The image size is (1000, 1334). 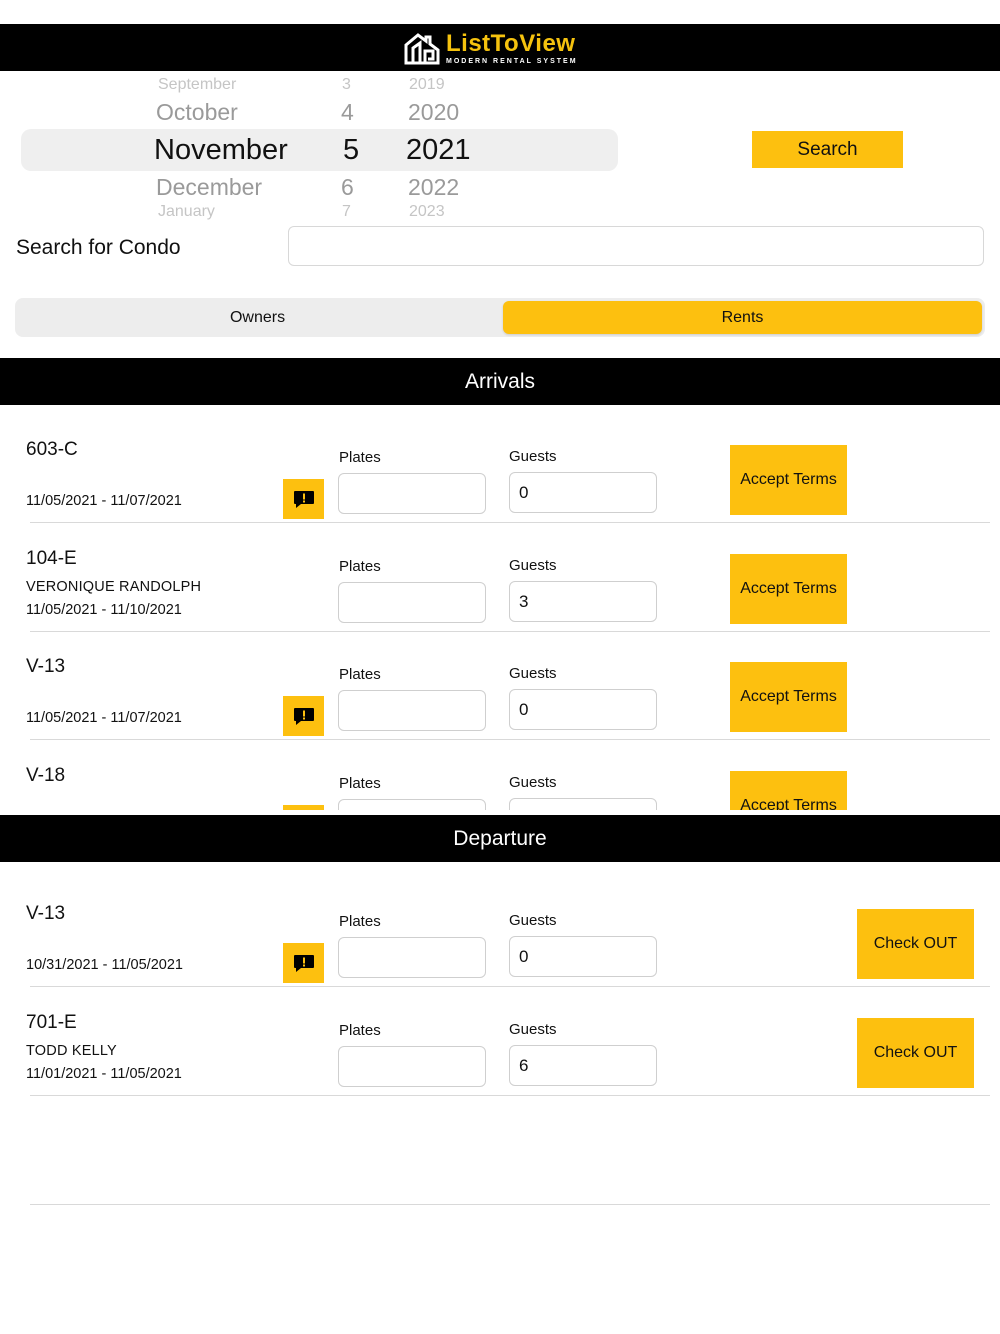 I want to click on picker-year-option: 2022, so click(x=433, y=187).